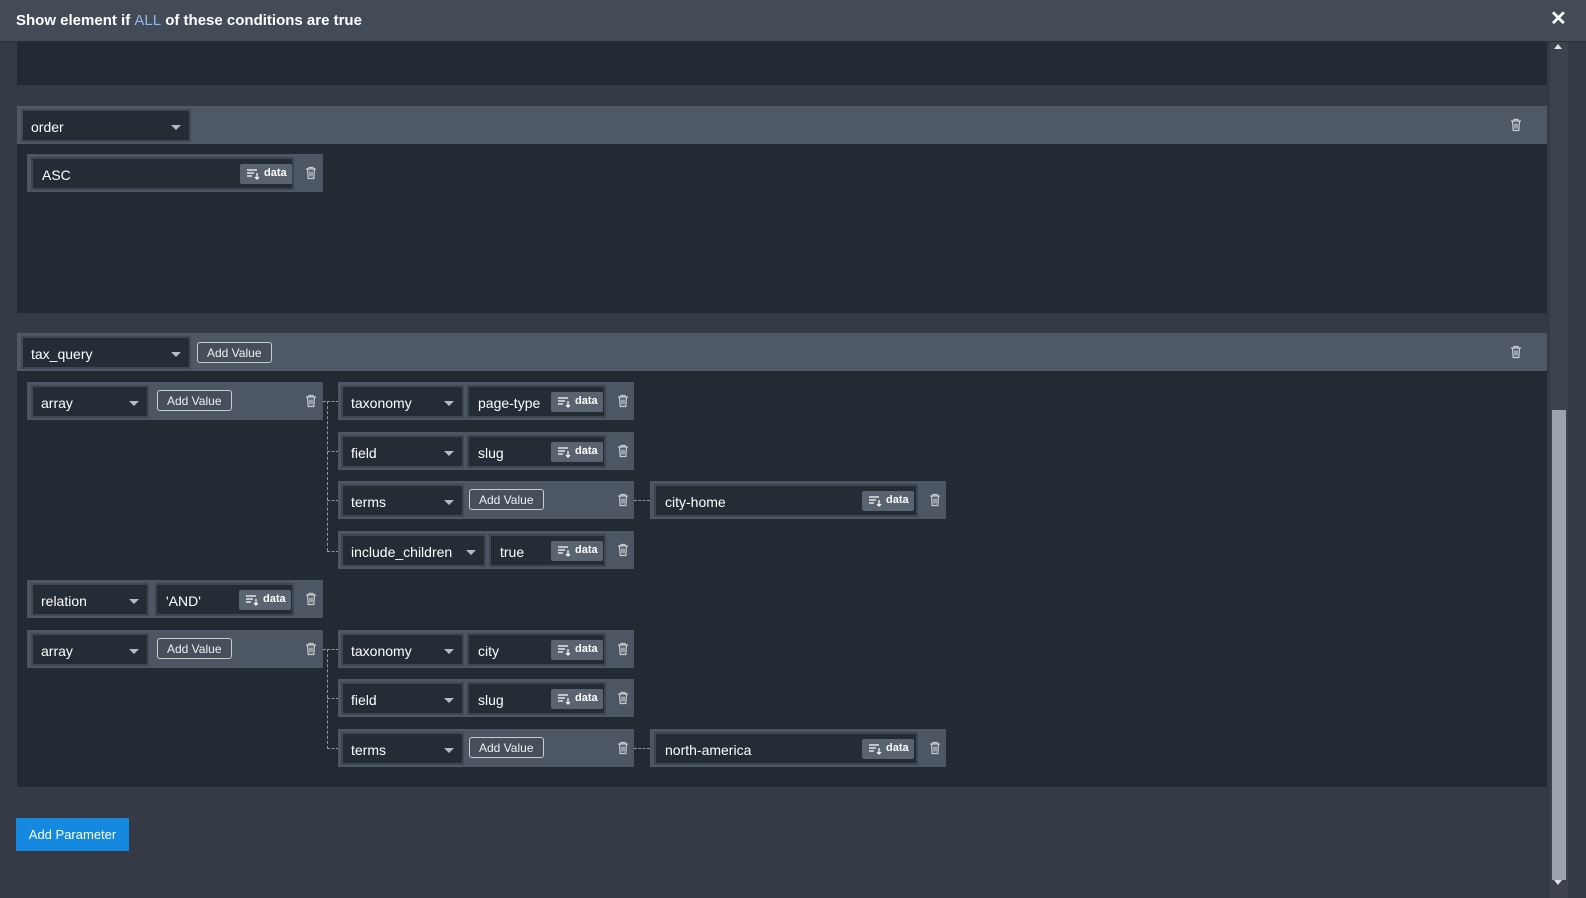 This screenshot has height=898, width=1586. I want to click on tax-query-key-select: tax_query, so click(106, 352).